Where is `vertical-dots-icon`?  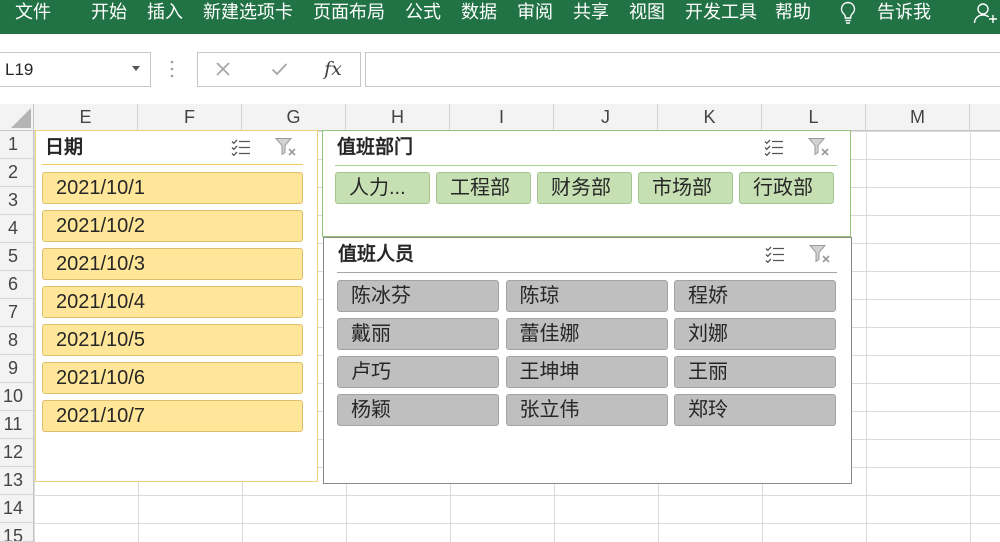
vertical-dots-icon is located at coordinates (172, 69).